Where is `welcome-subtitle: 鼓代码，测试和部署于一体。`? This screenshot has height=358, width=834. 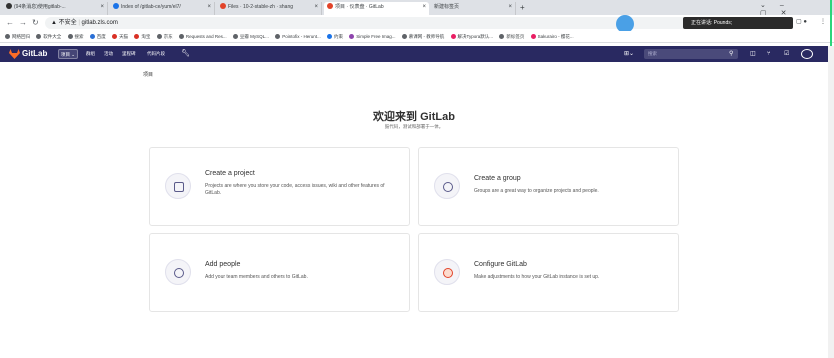
welcome-subtitle: 鼓代码，测试和部署于一体。 is located at coordinates (414, 126).